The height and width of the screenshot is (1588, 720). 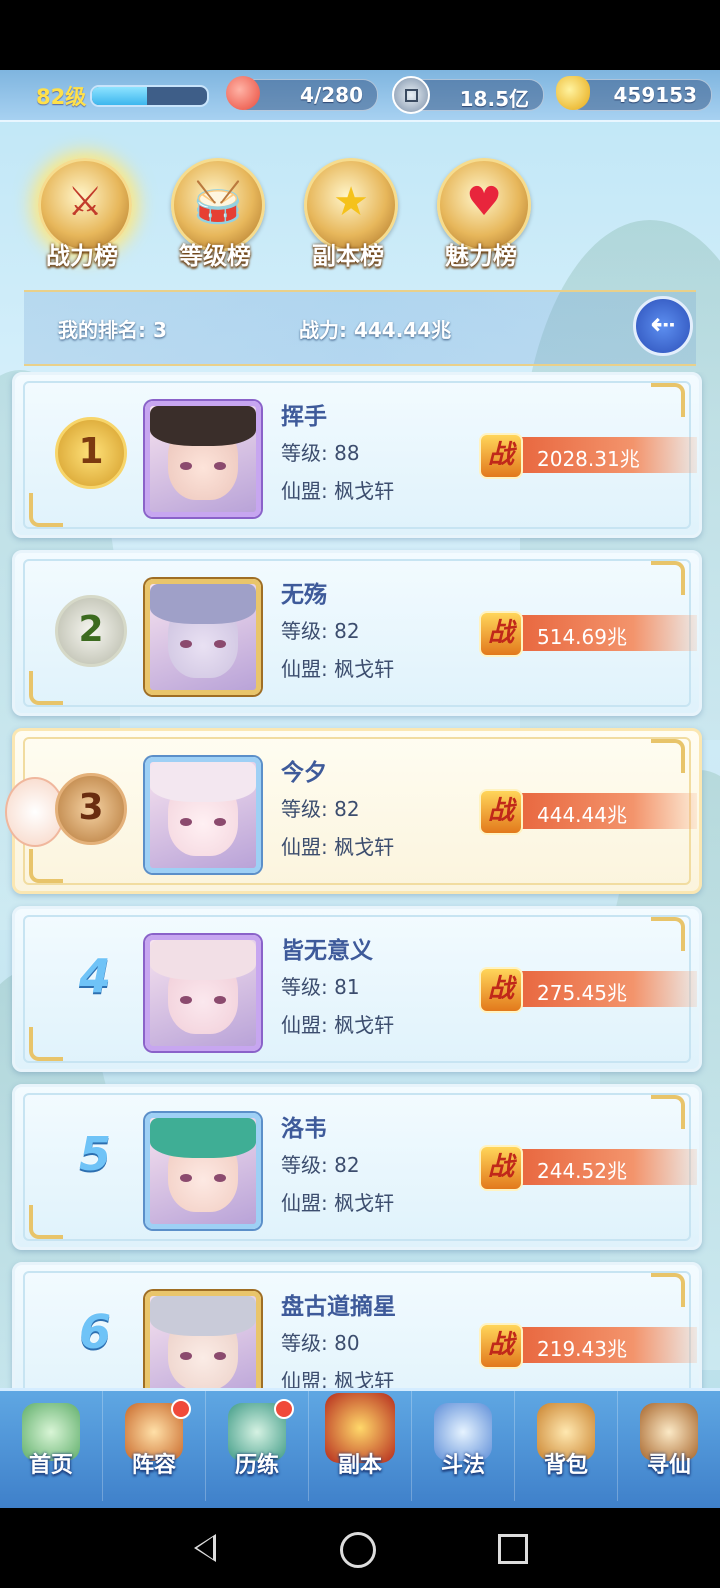 What do you see at coordinates (94, 976) in the screenshot?
I see `rank-number: 4` at bounding box center [94, 976].